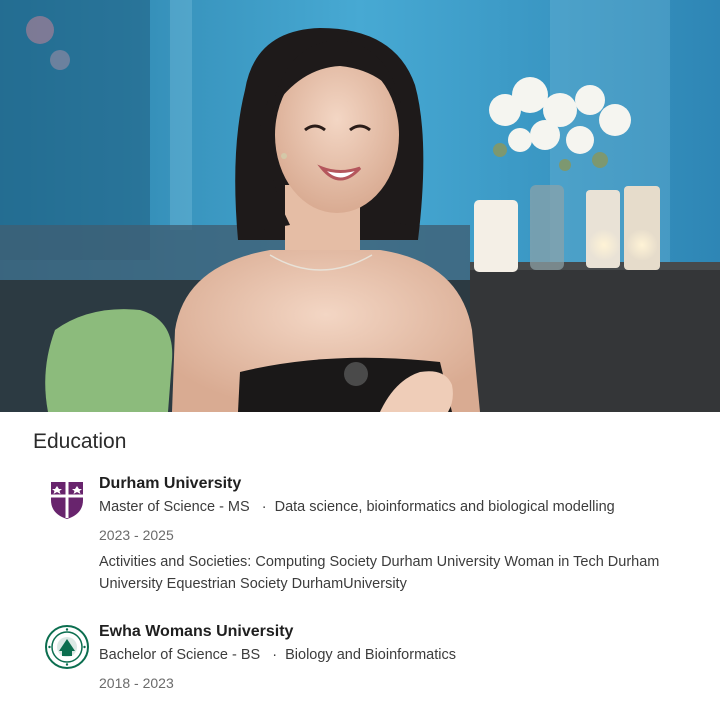 The image size is (720, 720). Describe the element at coordinates (67, 647) in the screenshot. I see `ewha-seal-icon` at that location.